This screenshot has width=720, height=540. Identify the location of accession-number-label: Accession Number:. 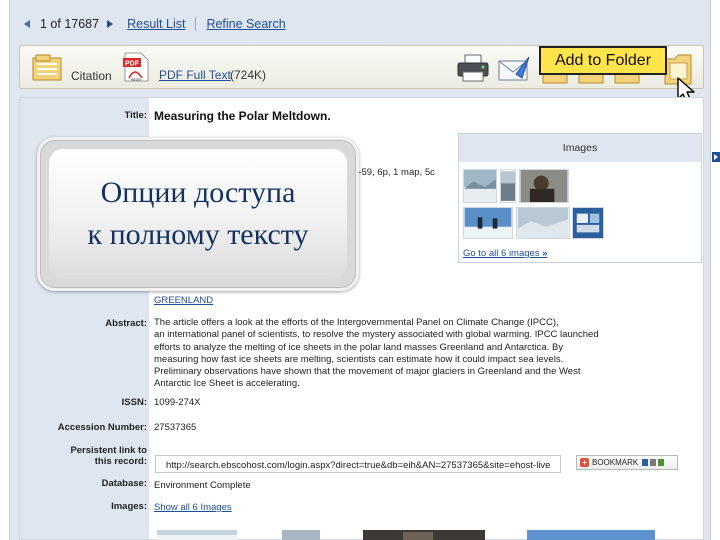
(102, 427).